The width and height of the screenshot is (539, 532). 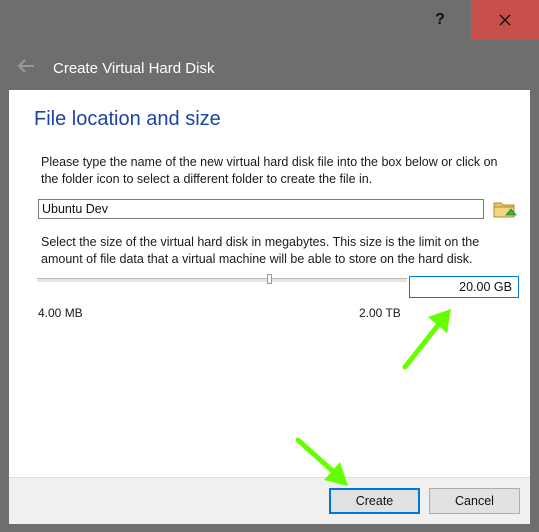 I want to click on size-max-label: 2.00 TB, so click(x=380, y=313).